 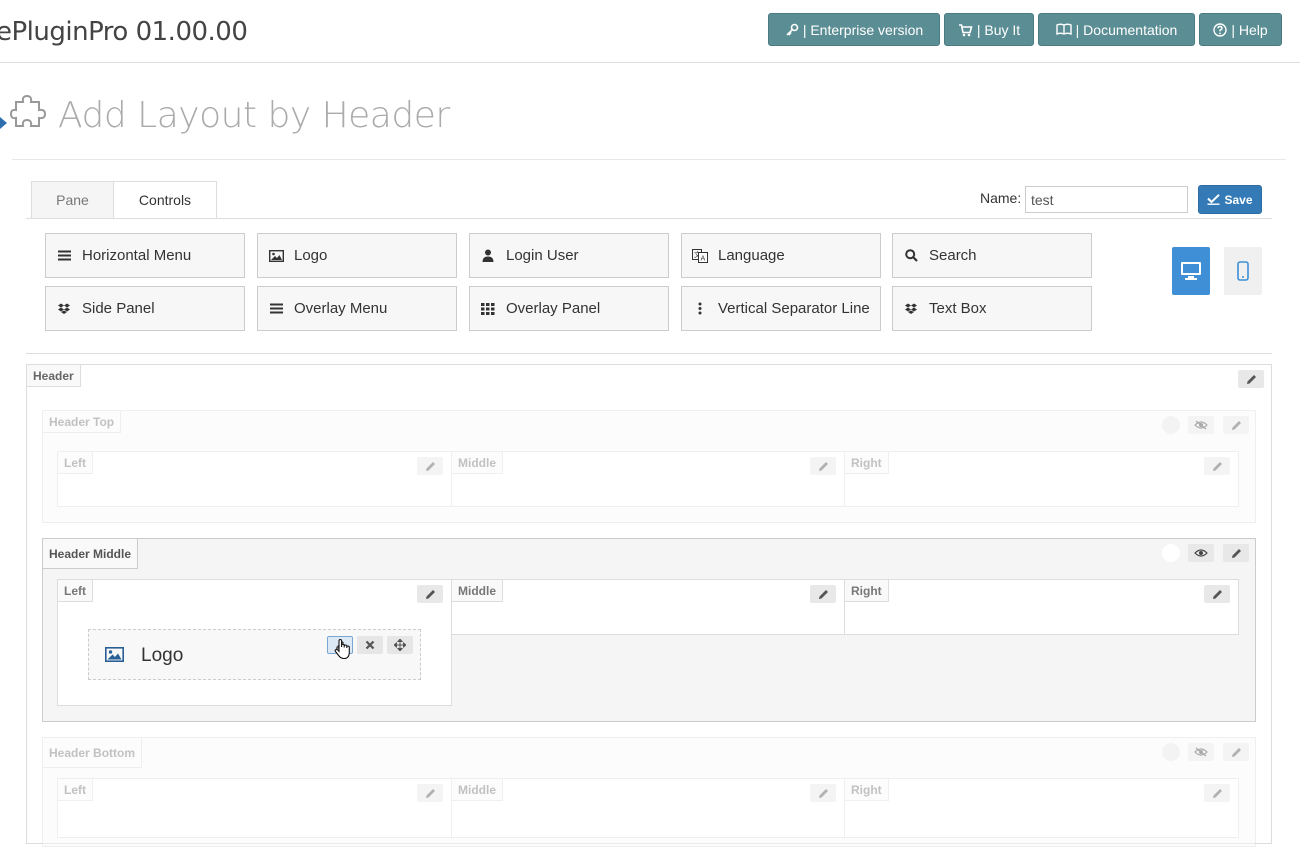 I want to click on buy-it-button: | Buy It, so click(x=989, y=29).